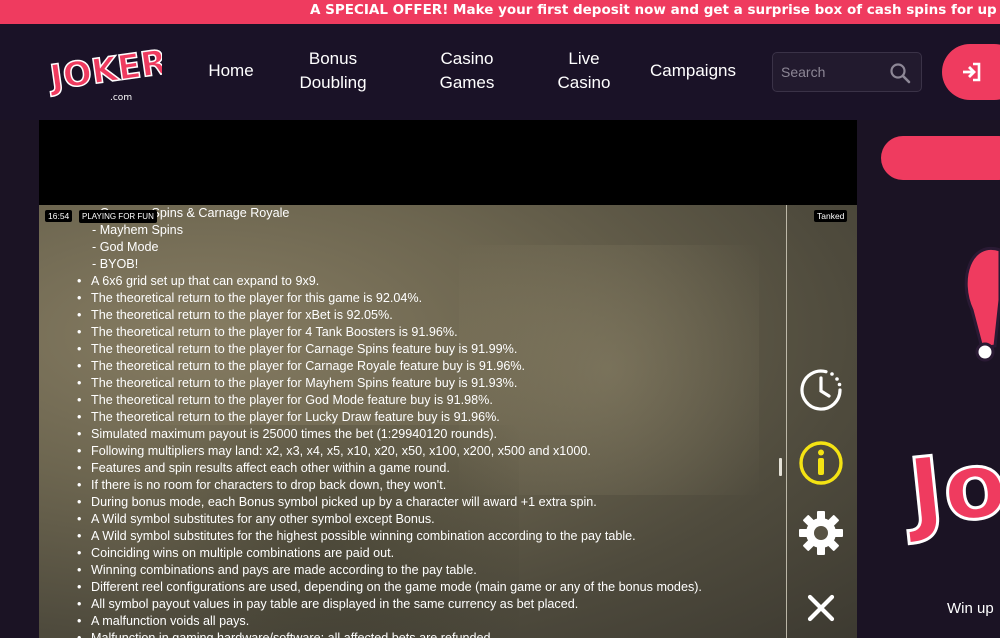 This screenshot has height=638, width=1000. I want to click on nav-campaigns: Campaigns, so click(693, 71).